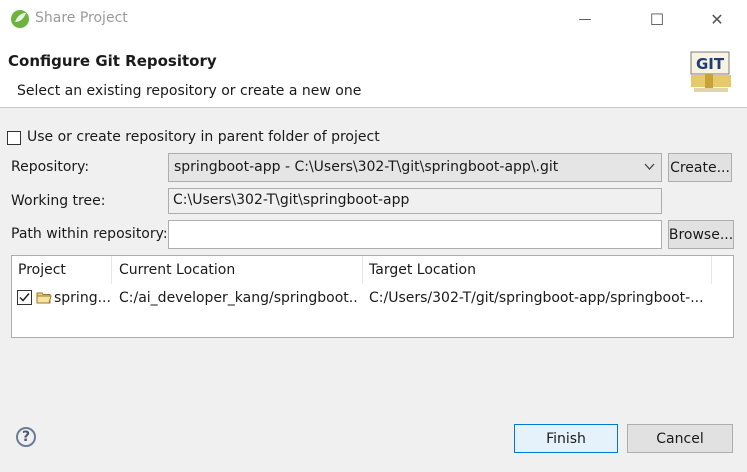 The height and width of the screenshot is (472, 747). Describe the element at coordinates (238, 270) in the screenshot. I see `column-header-current-location: Current Location` at that location.